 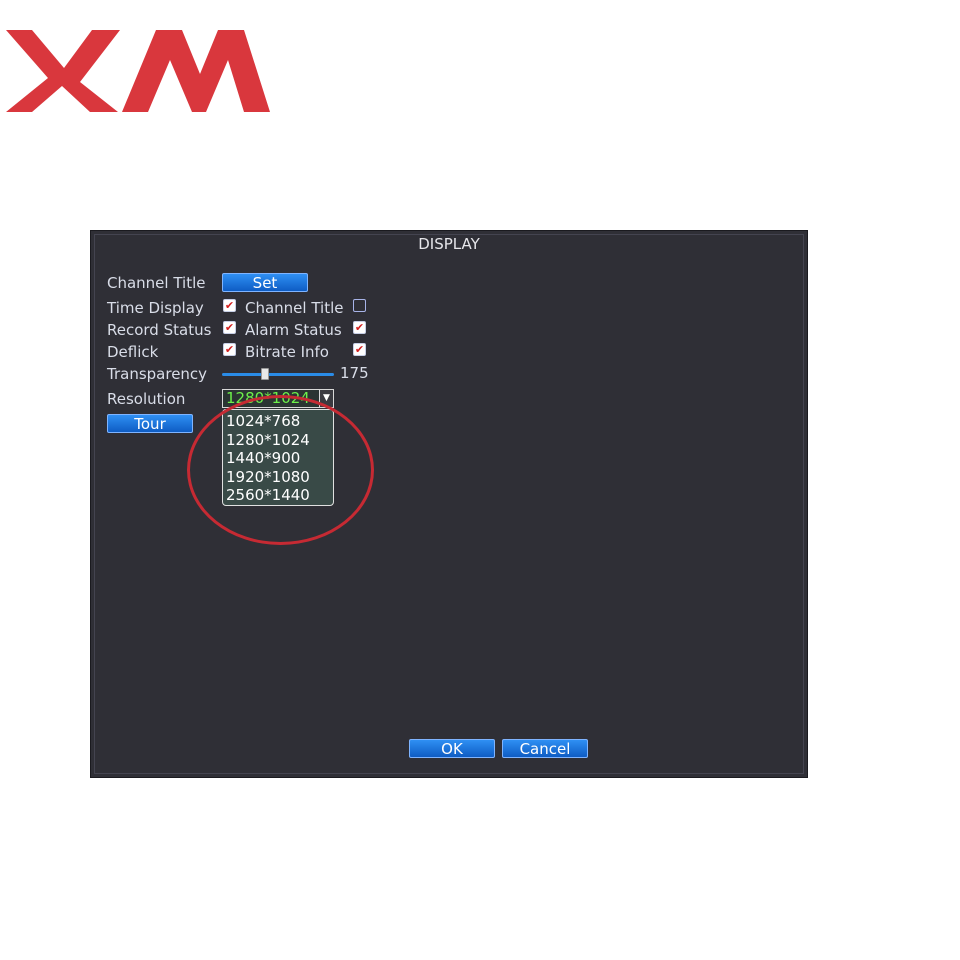 I want to click on channel-title-label: Channel Title, so click(x=156, y=283).